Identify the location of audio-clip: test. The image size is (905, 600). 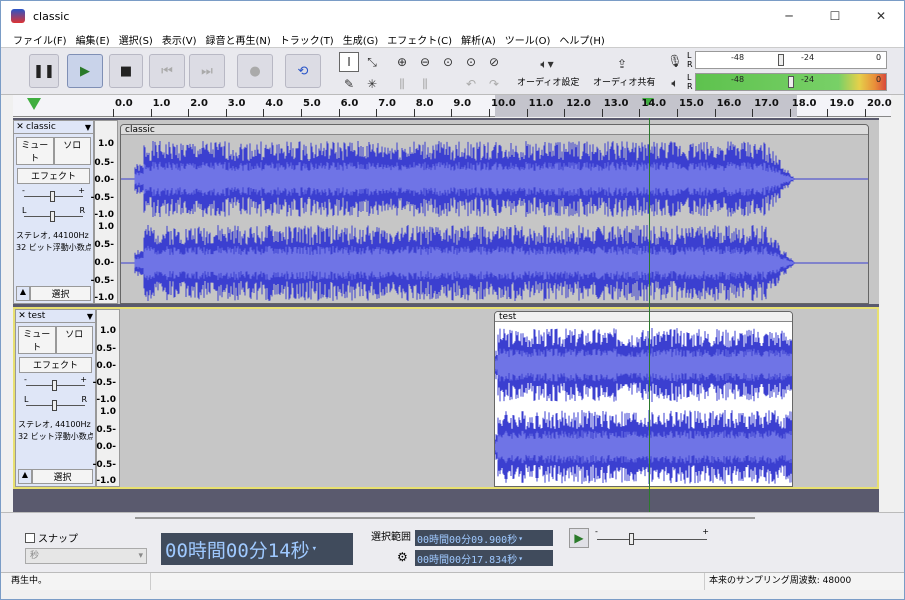
(643, 399).